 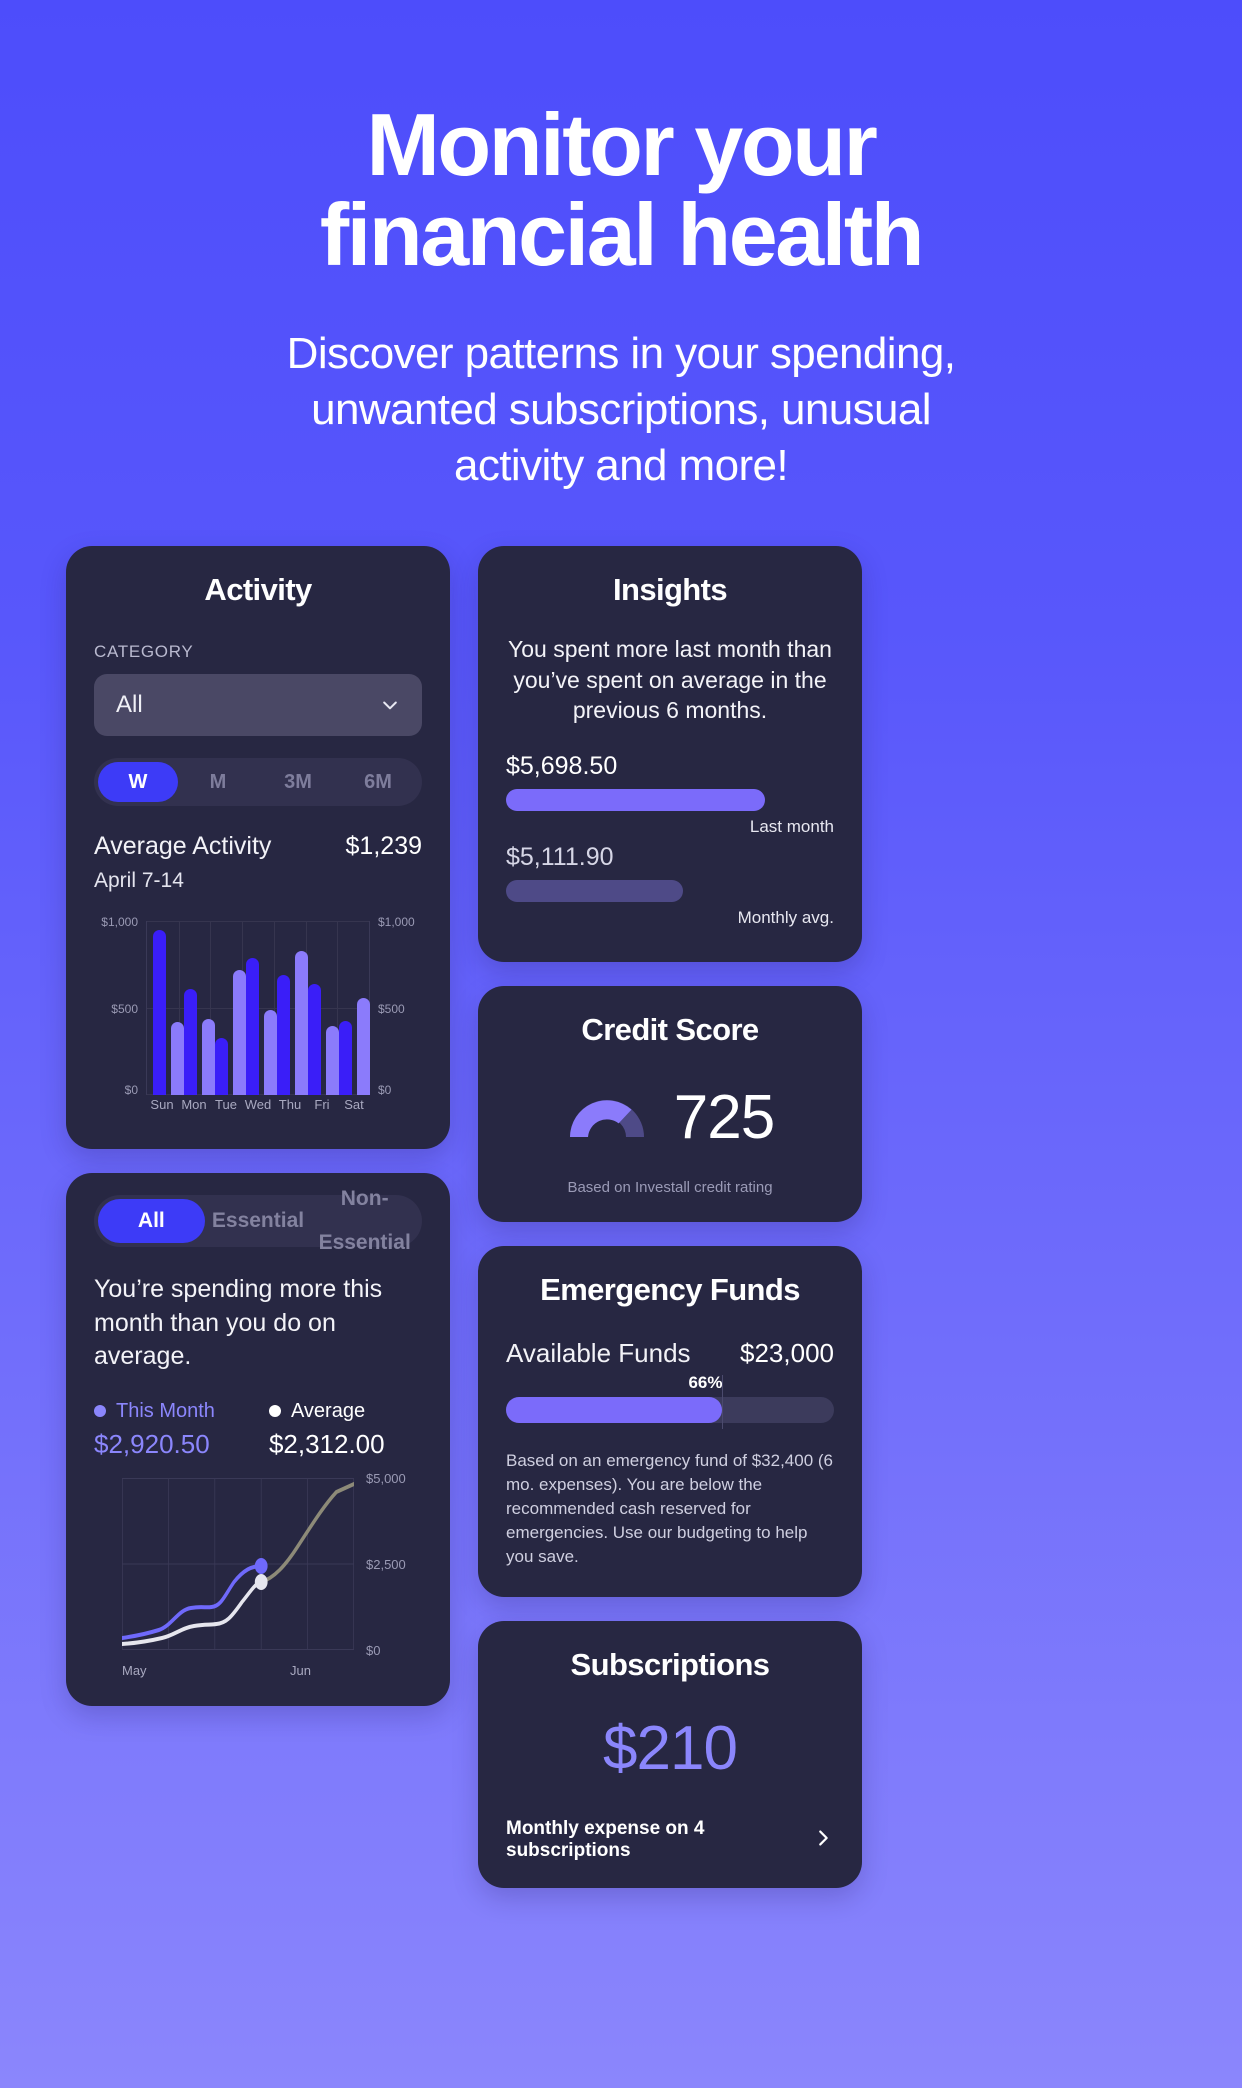 What do you see at coordinates (390, 705) in the screenshot?
I see `chevron-down-icon` at bounding box center [390, 705].